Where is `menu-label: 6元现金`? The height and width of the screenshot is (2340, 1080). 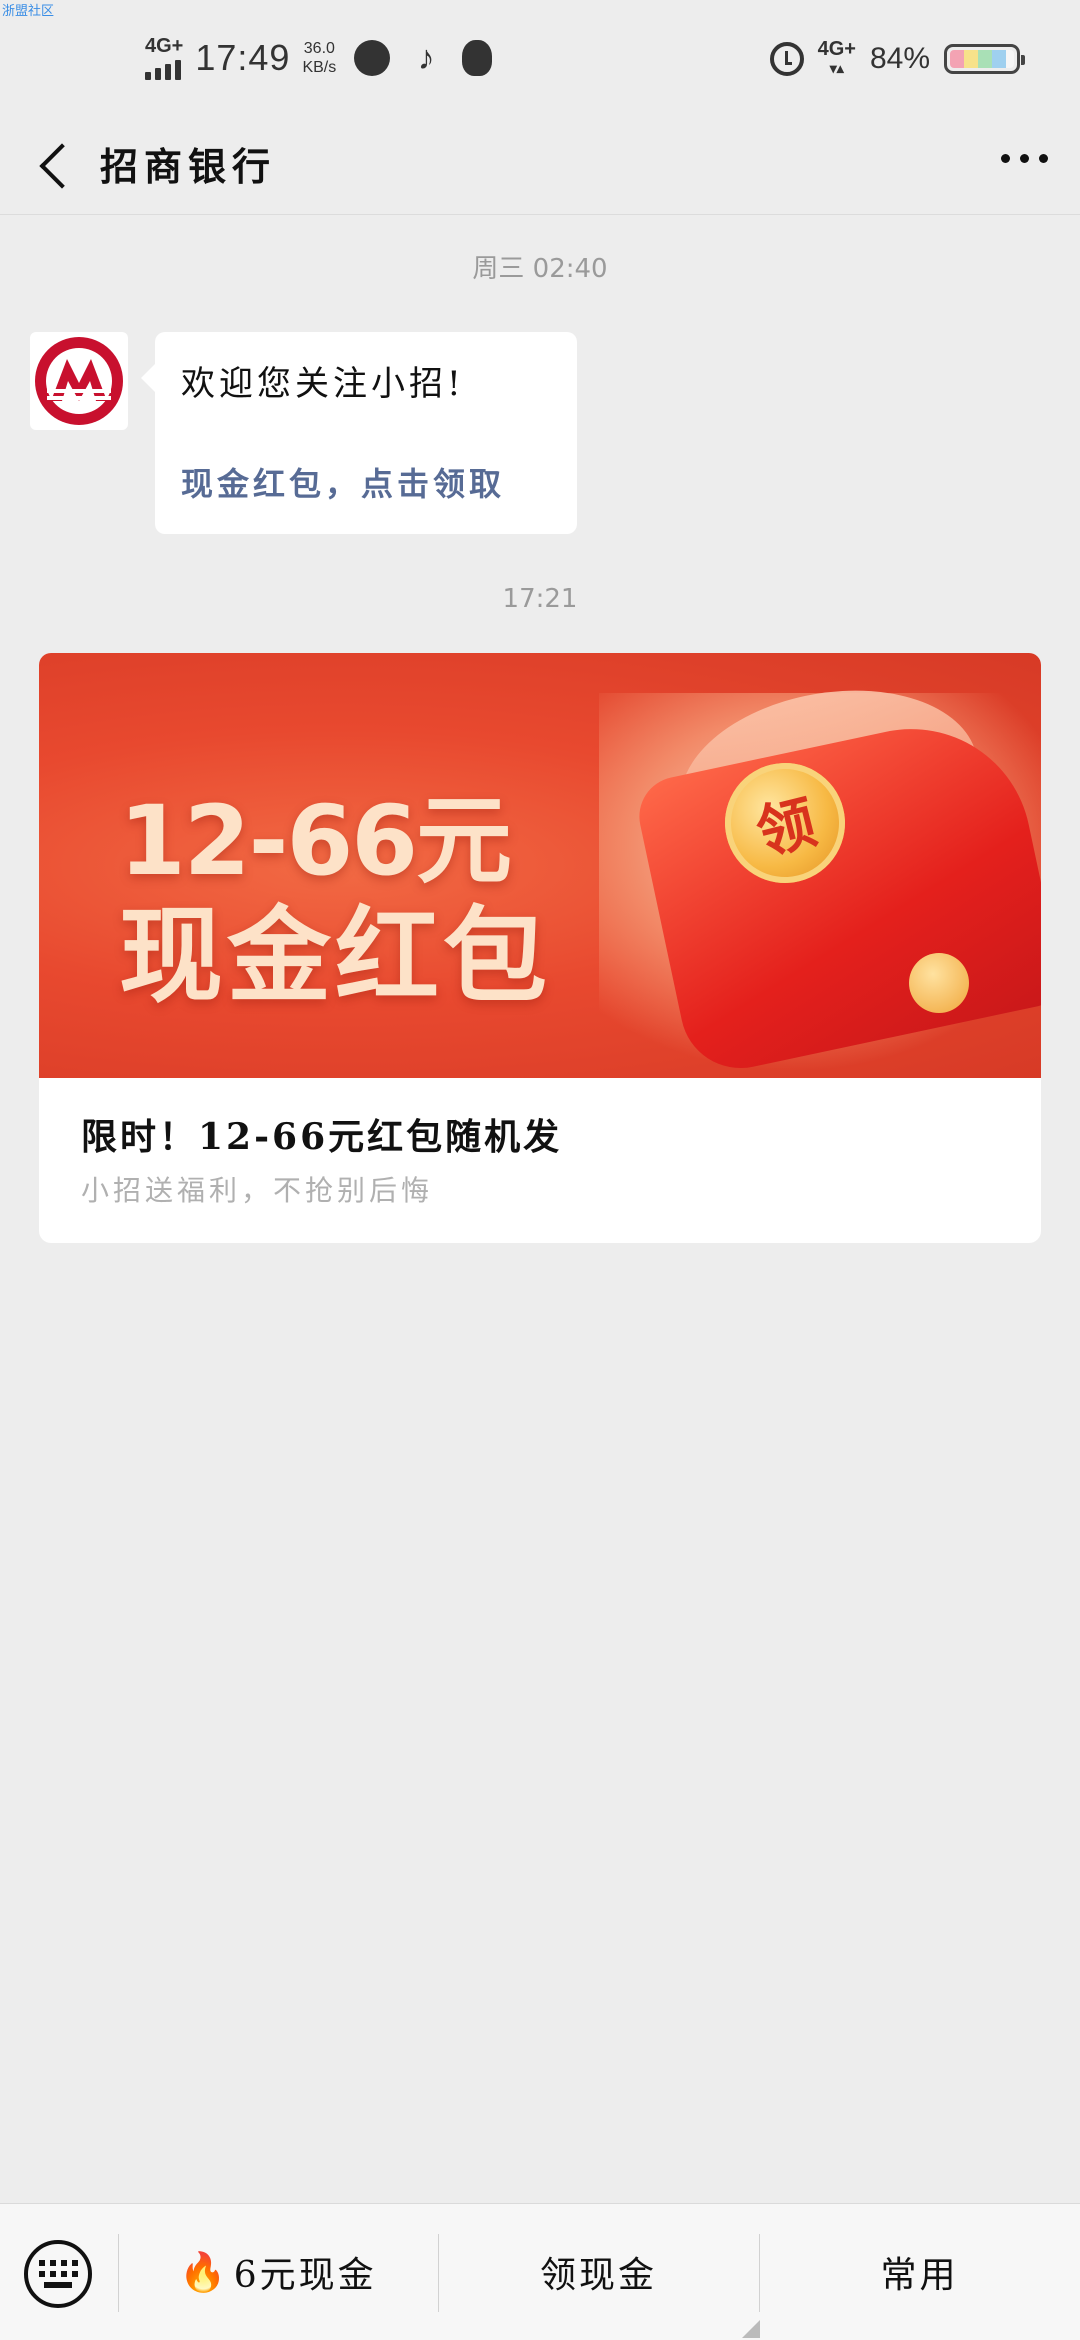
menu-label: 6元现金 is located at coordinates (305, 2275).